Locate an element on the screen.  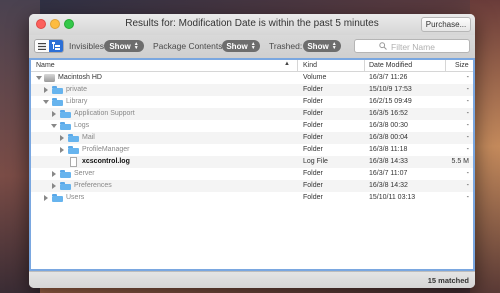
table-row: Macintosh HD Volume 16/3/7 11:26 - is located at coordinates (252, 78).